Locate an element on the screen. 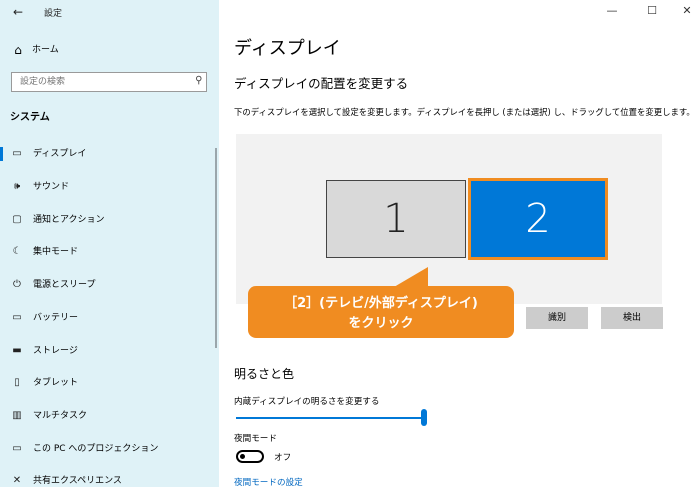 The image size is (700, 493). sidebar-home-label: ホーム is located at coordinates (45, 50).